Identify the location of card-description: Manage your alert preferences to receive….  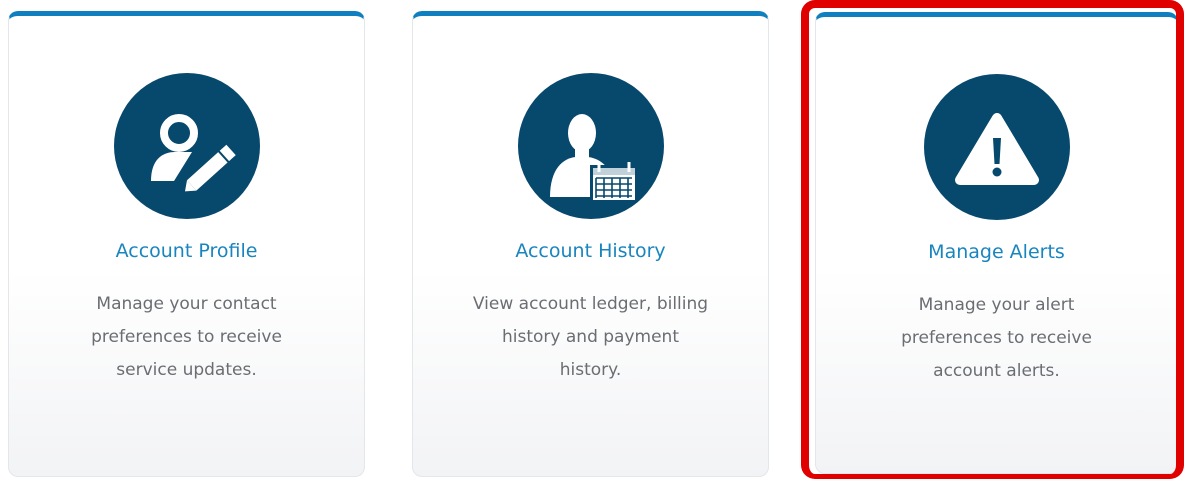
(996, 338).